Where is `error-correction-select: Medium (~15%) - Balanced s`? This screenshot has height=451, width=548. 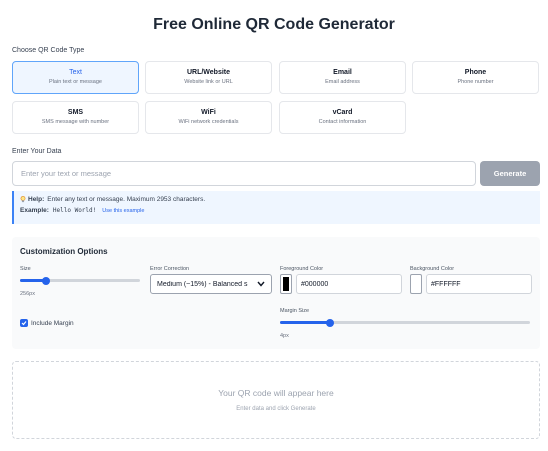 error-correction-select: Medium (~15%) - Balanced s is located at coordinates (211, 284).